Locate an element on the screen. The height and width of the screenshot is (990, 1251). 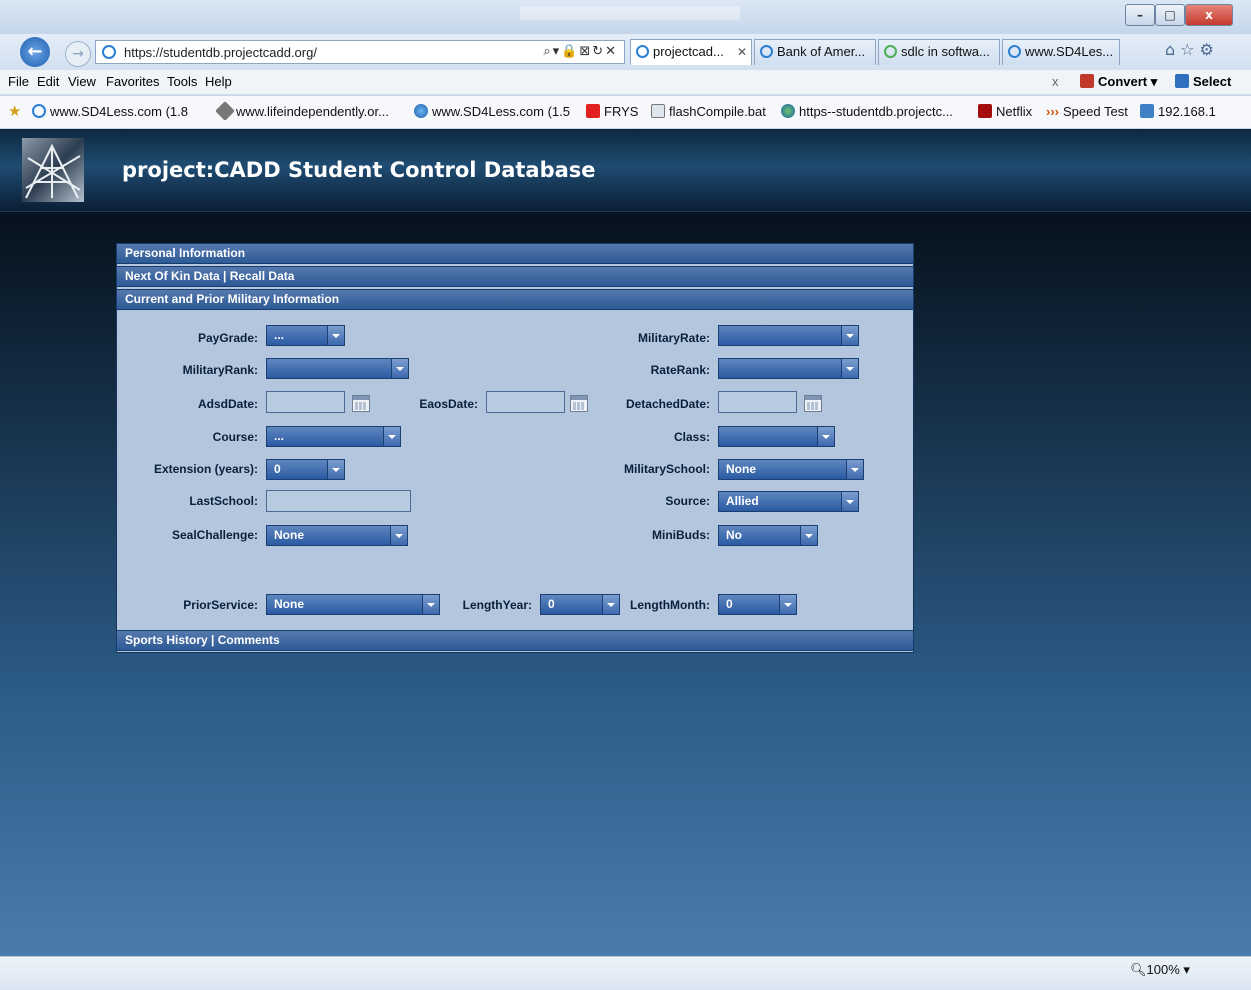
select-button: Select is located at coordinates (1203, 81).